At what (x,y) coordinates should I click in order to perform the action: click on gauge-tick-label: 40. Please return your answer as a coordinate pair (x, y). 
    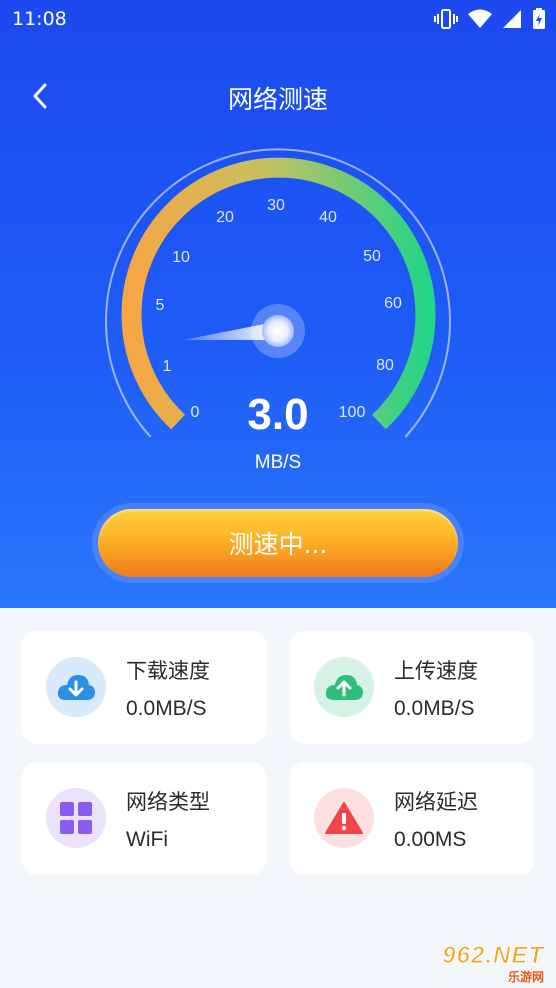
    Looking at the image, I should click on (328, 217).